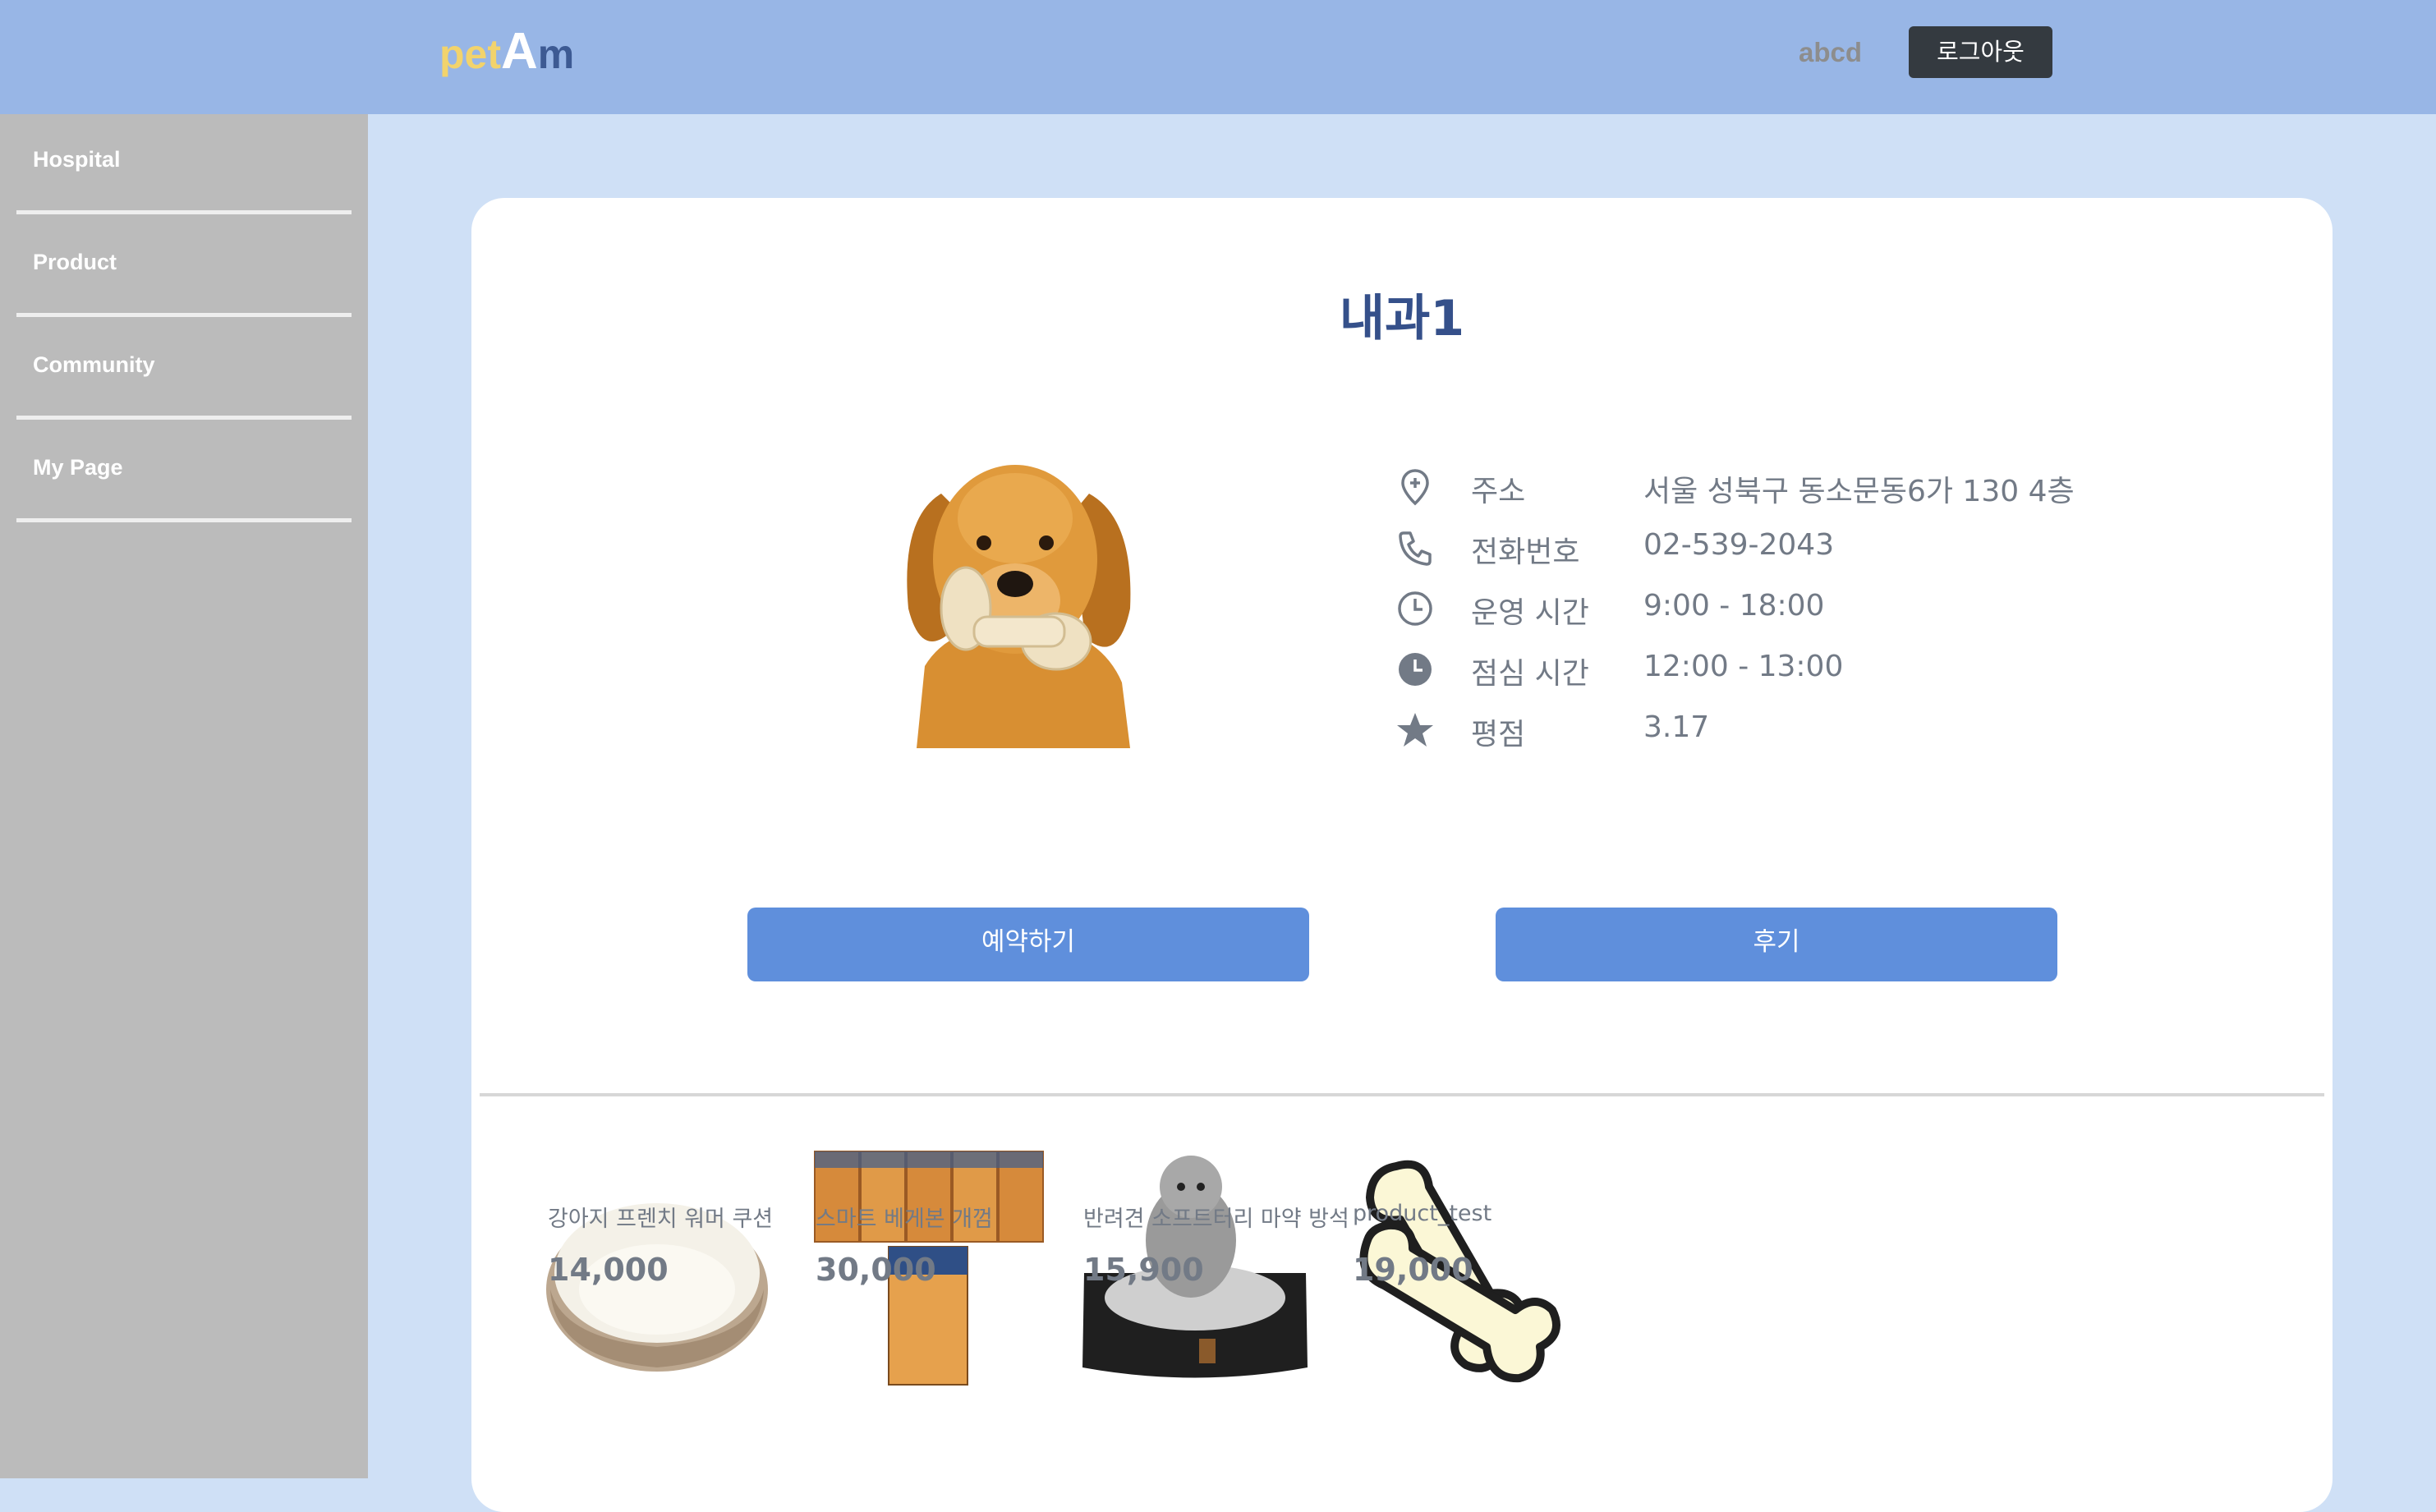  I want to click on product-name: product_test, so click(1422, 1213).